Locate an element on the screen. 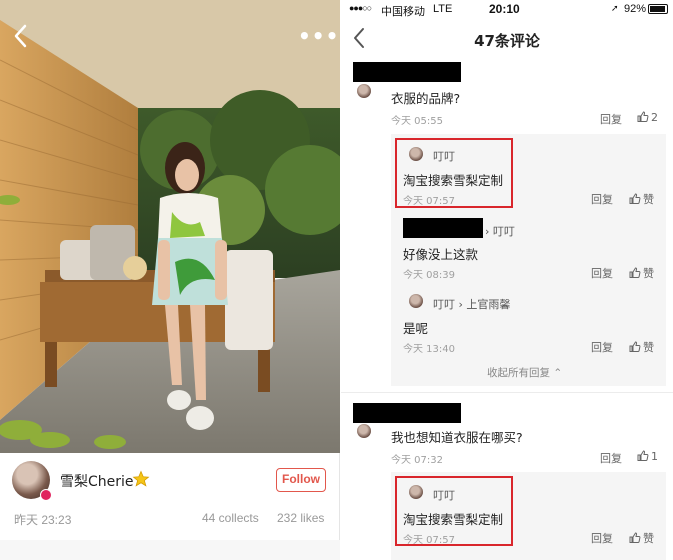 This screenshot has height=560, width=673. network-label: LTE is located at coordinates (443, 9).